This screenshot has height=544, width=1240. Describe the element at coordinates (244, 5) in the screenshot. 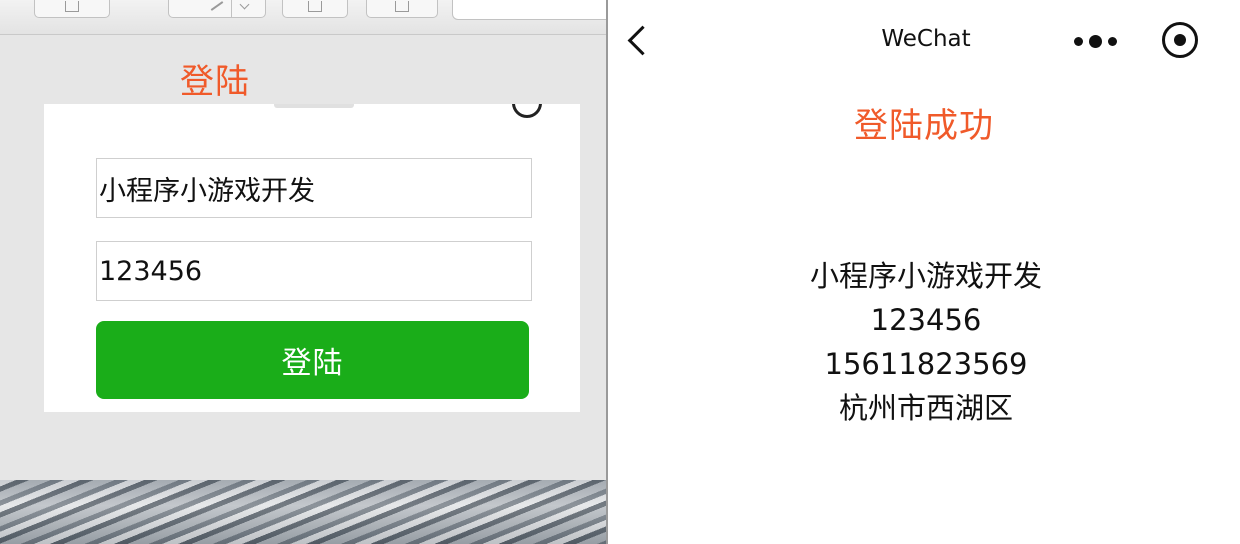

I see `chevron-down-icon` at that location.